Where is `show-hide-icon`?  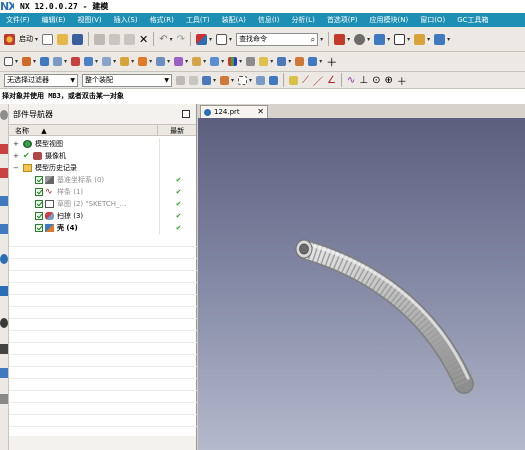
show-hide-icon is located at coordinates (264, 61).